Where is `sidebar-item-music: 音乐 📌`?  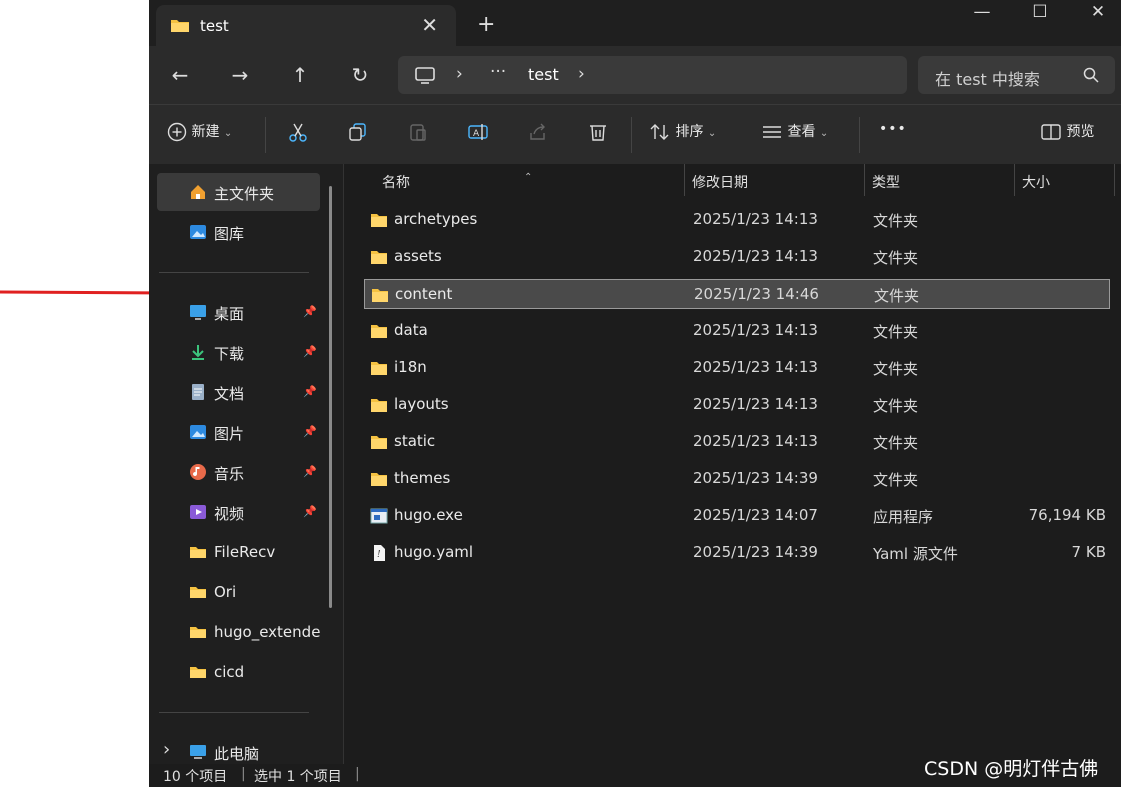 sidebar-item-music: 音乐 📌 is located at coordinates (238, 472).